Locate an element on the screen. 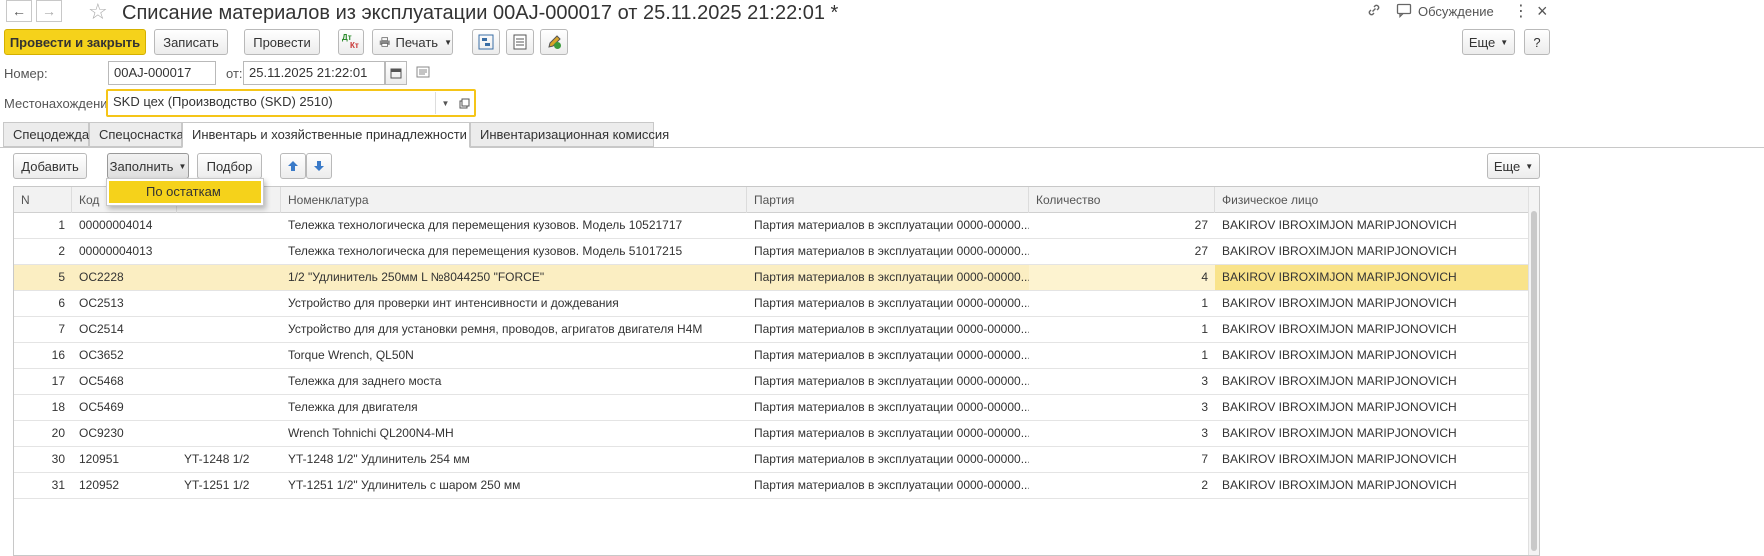  move-up-button is located at coordinates (293, 166).